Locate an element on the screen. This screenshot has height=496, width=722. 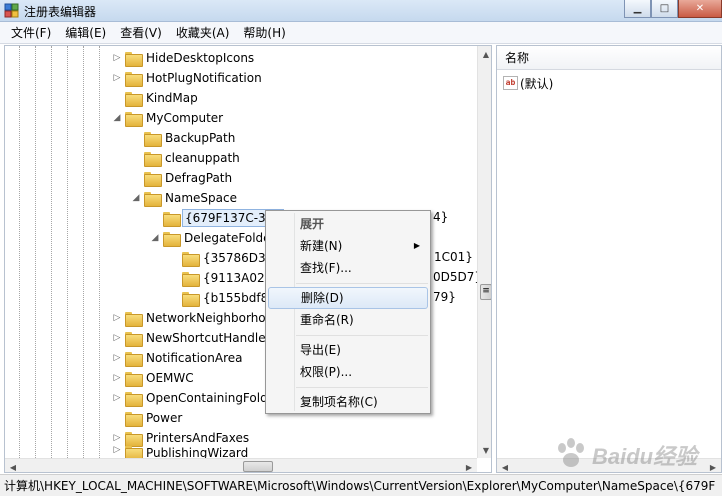
scroll-down-button: ▼ is located at coordinates (484, 450).